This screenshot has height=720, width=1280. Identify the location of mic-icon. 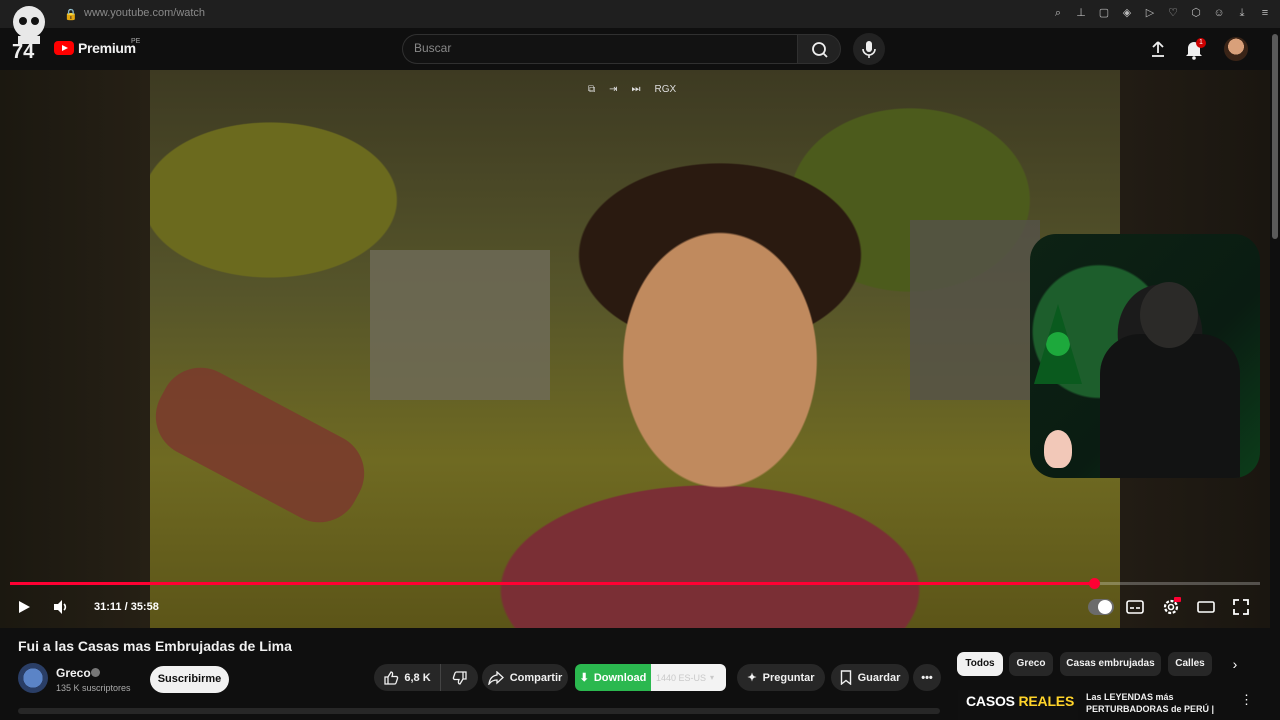
(869, 49).